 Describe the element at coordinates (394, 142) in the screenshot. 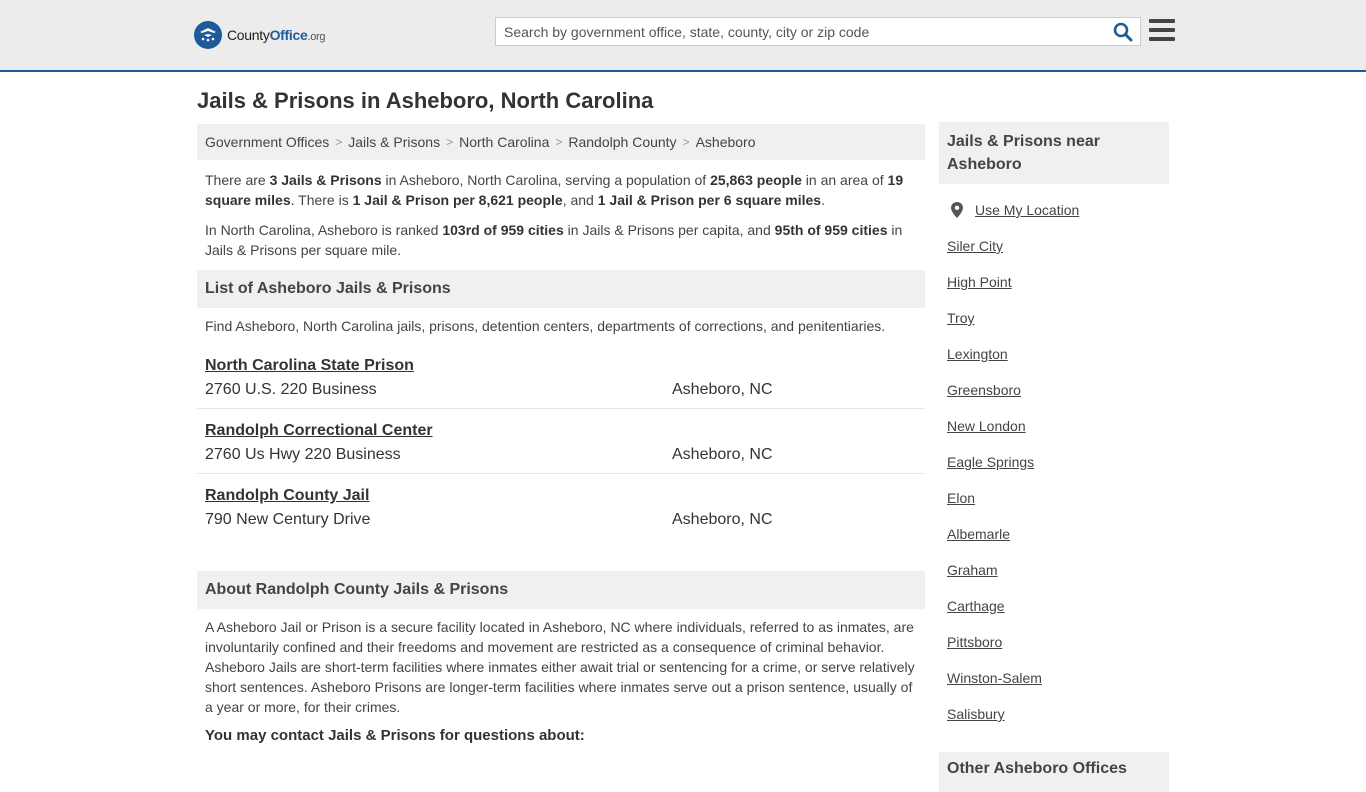

I see `breadcrumb-jails-prisons: Jails & Prisons` at that location.